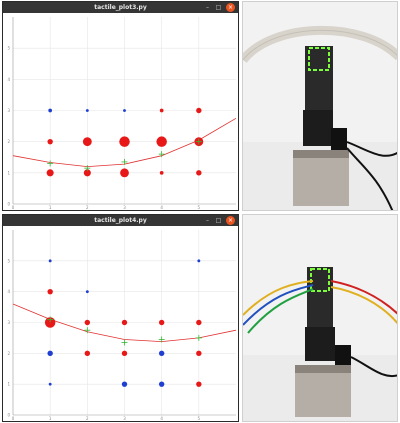  Describe the element at coordinates (120, 220) in the screenshot. I see `titlebar: tactile_plot4.py – □ ×` at that location.